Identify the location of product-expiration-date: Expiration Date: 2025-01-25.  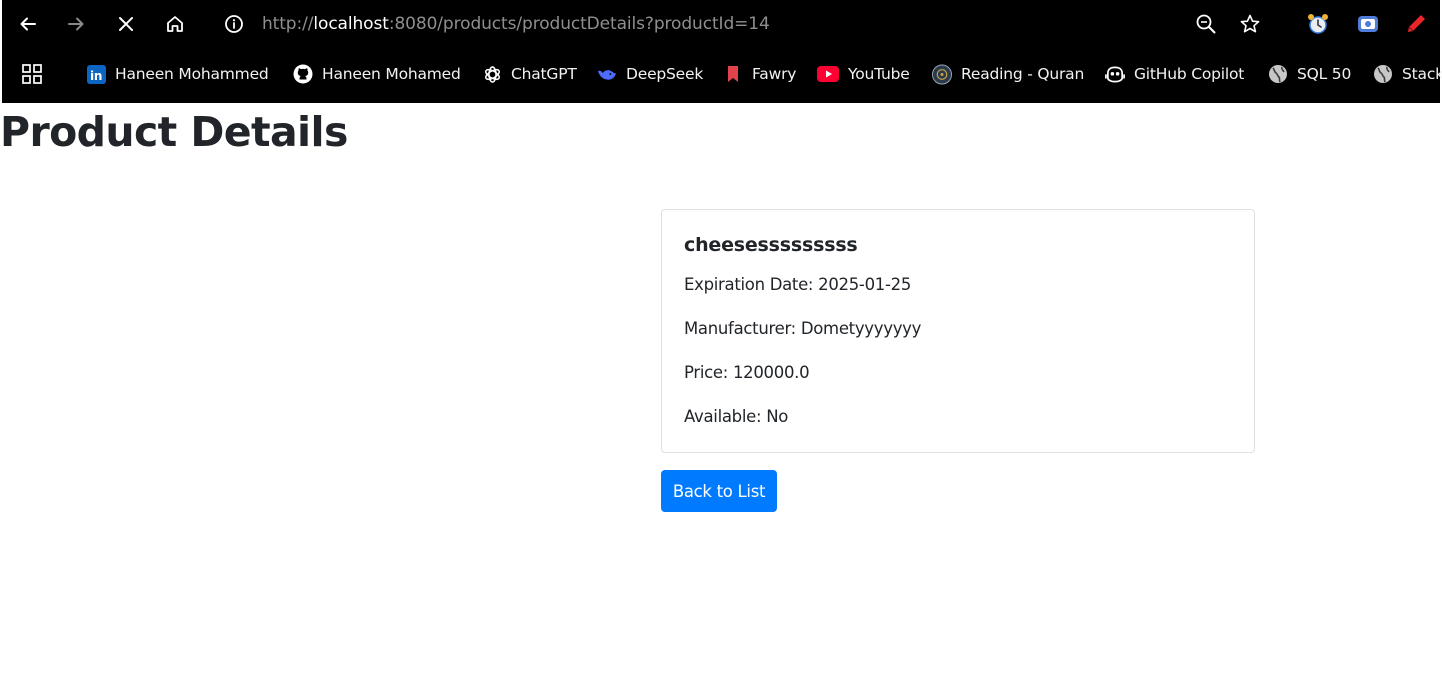
(798, 284).